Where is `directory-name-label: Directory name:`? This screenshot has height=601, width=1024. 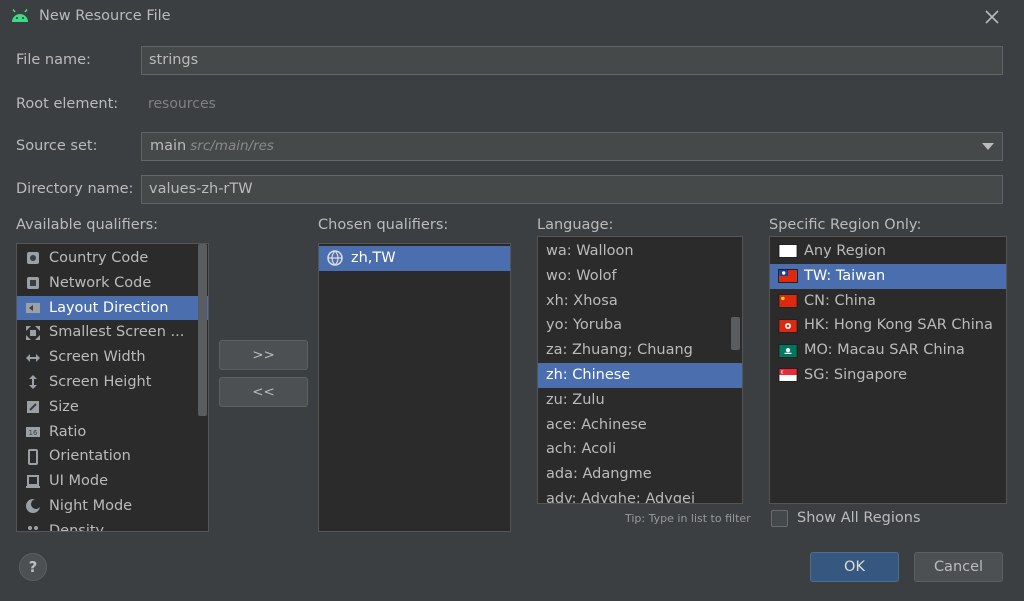 directory-name-label: Directory name: is located at coordinates (75, 189).